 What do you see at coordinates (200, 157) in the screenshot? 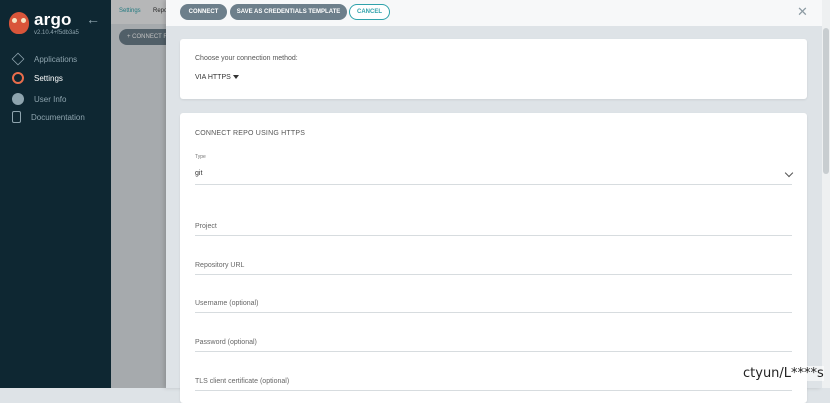
I see `type-label: Type` at bounding box center [200, 157].